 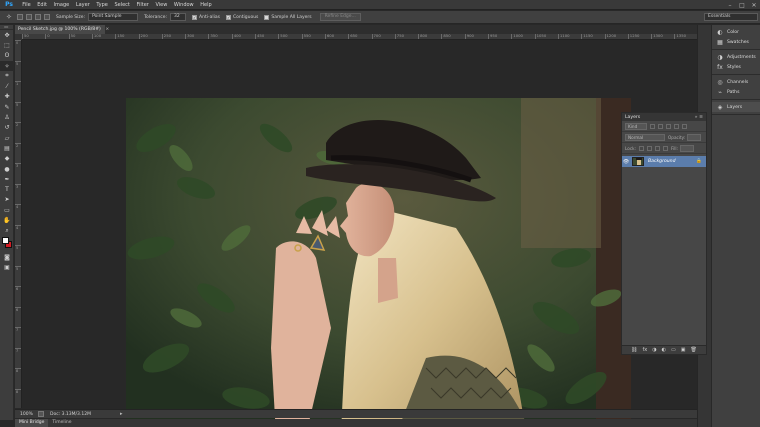 What do you see at coordinates (665, 148) in the screenshot?
I see `lock-all-icon` at bounding box center [665, 148].